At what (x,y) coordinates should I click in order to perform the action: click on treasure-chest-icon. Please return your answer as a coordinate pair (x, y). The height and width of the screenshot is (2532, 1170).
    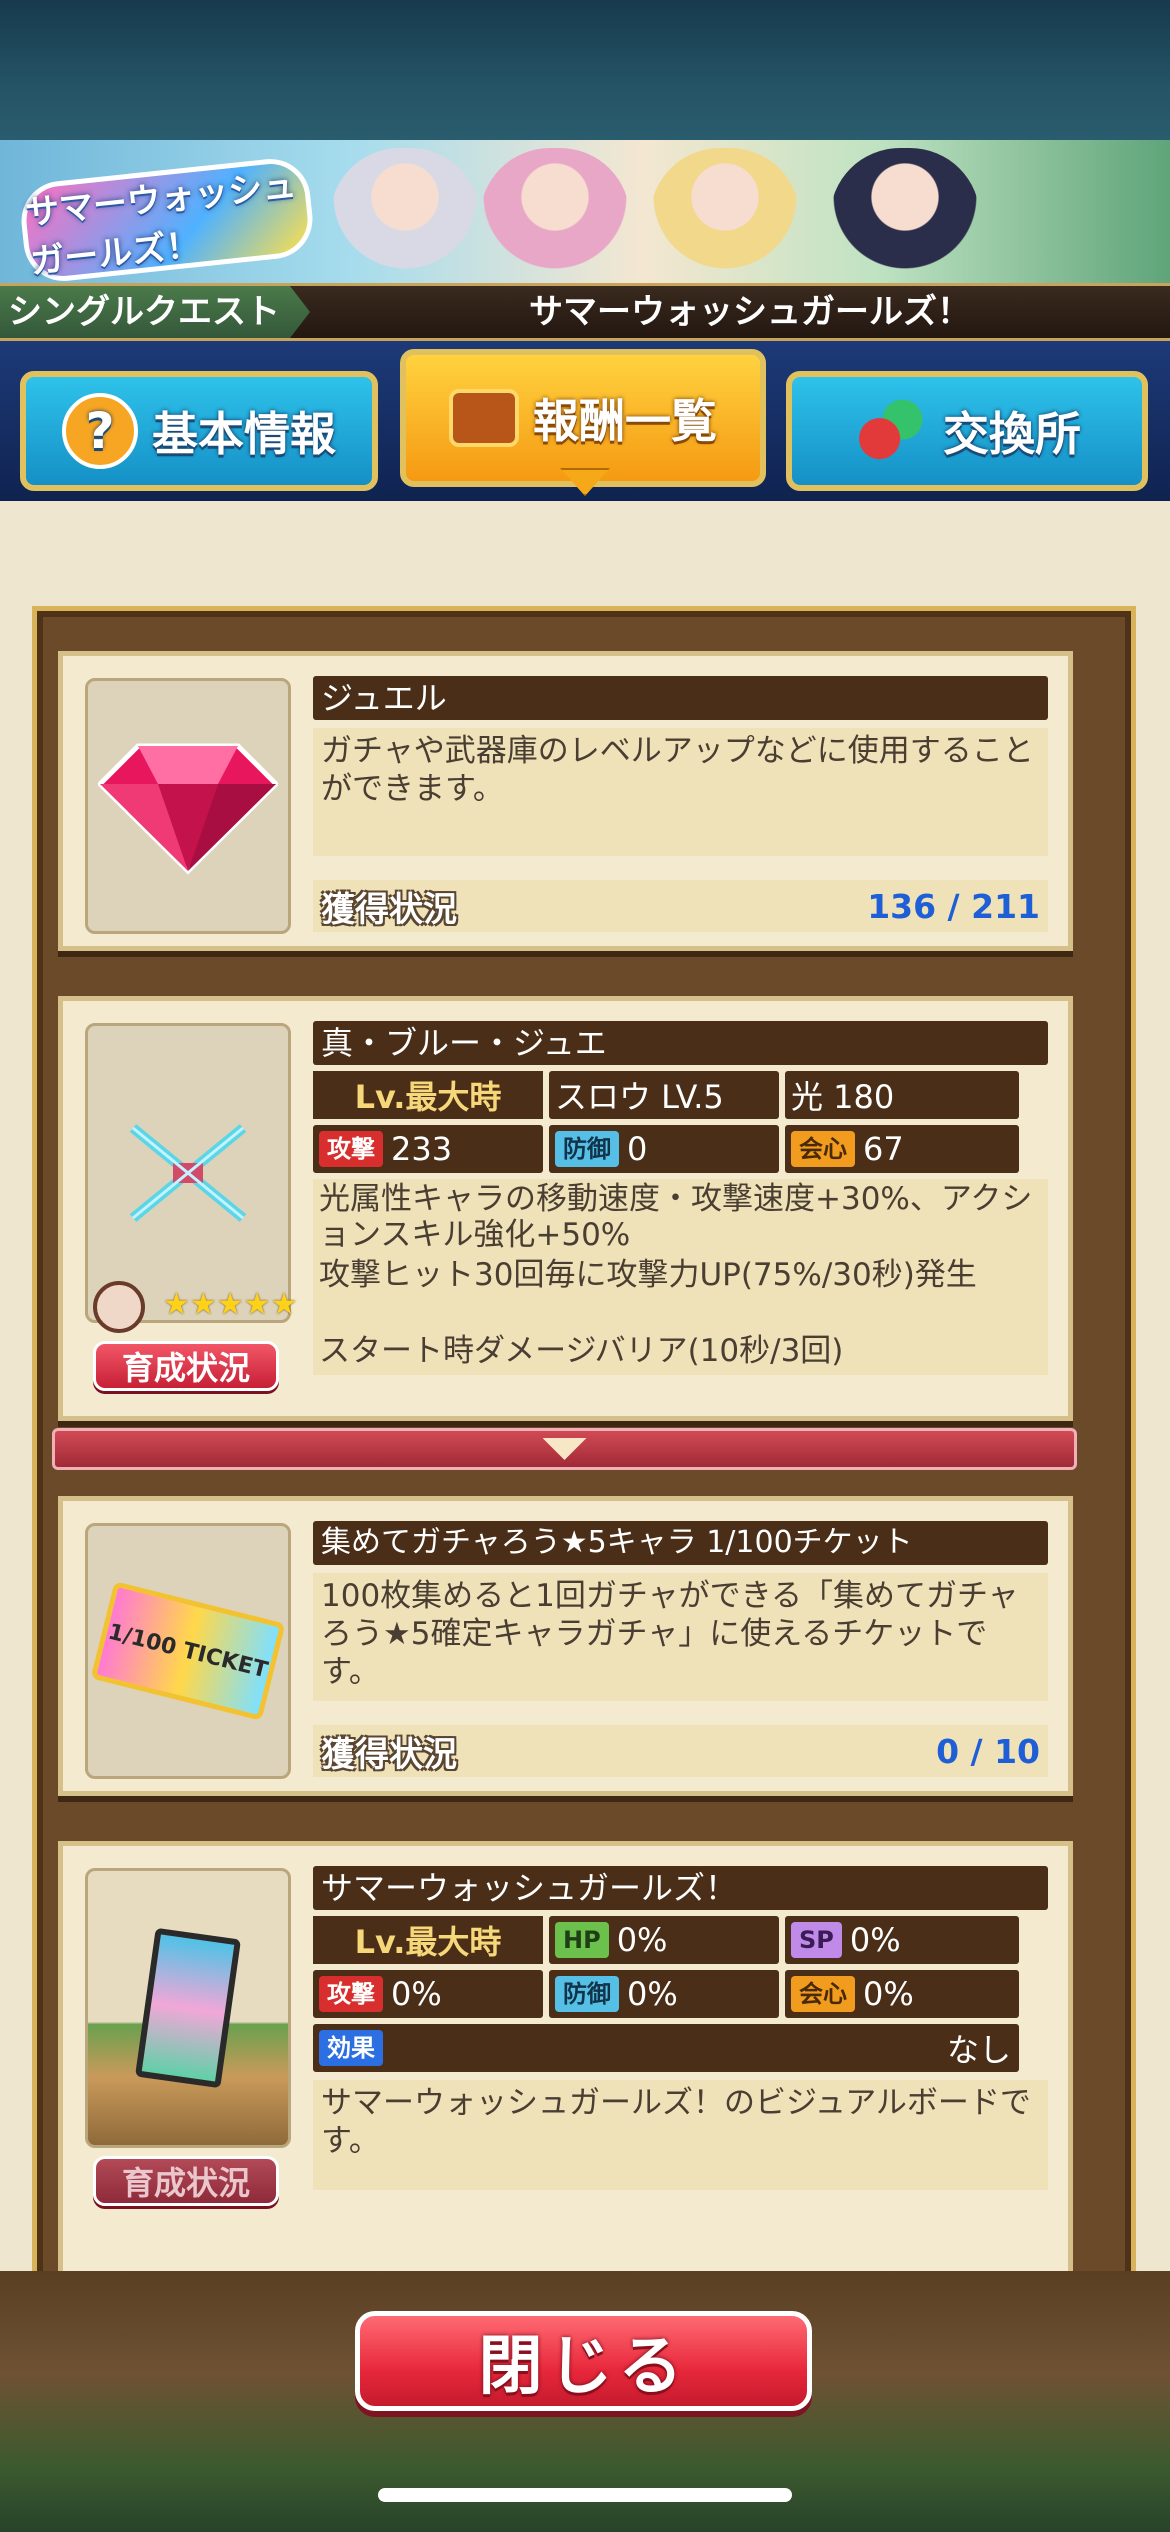
    Looking at the image, I should click on (484, 418).